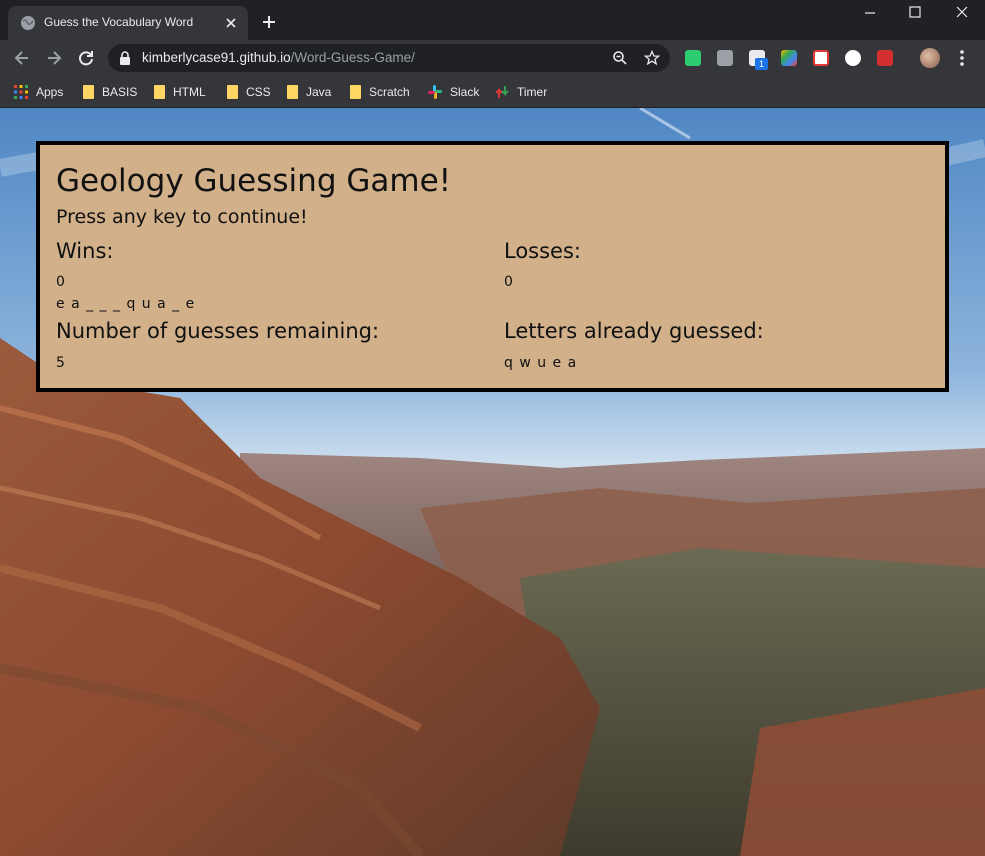 The width and height of the screenshot is (985, 856). What do you see at coordinates (352, 57) in the screenshot?
I see `url-path: /Word-Guess-Game/` at bounding box center [352, 57].